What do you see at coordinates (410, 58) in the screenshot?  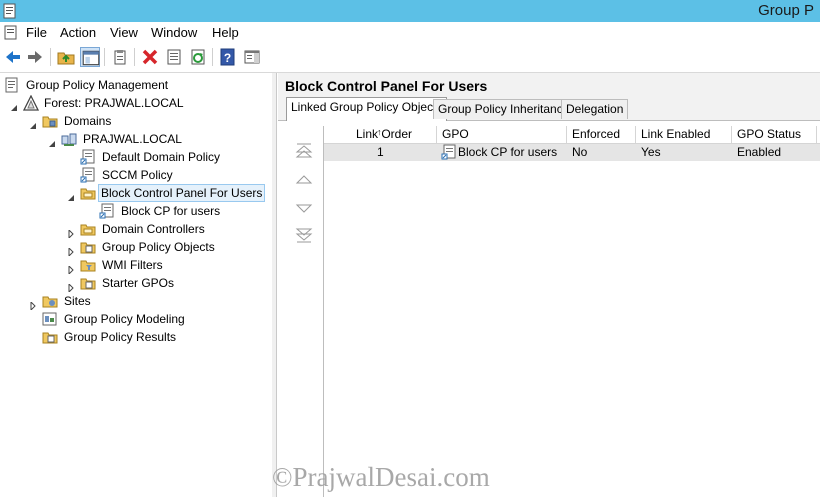 I see `toolbar: ?` at bounding box center [410, 58].